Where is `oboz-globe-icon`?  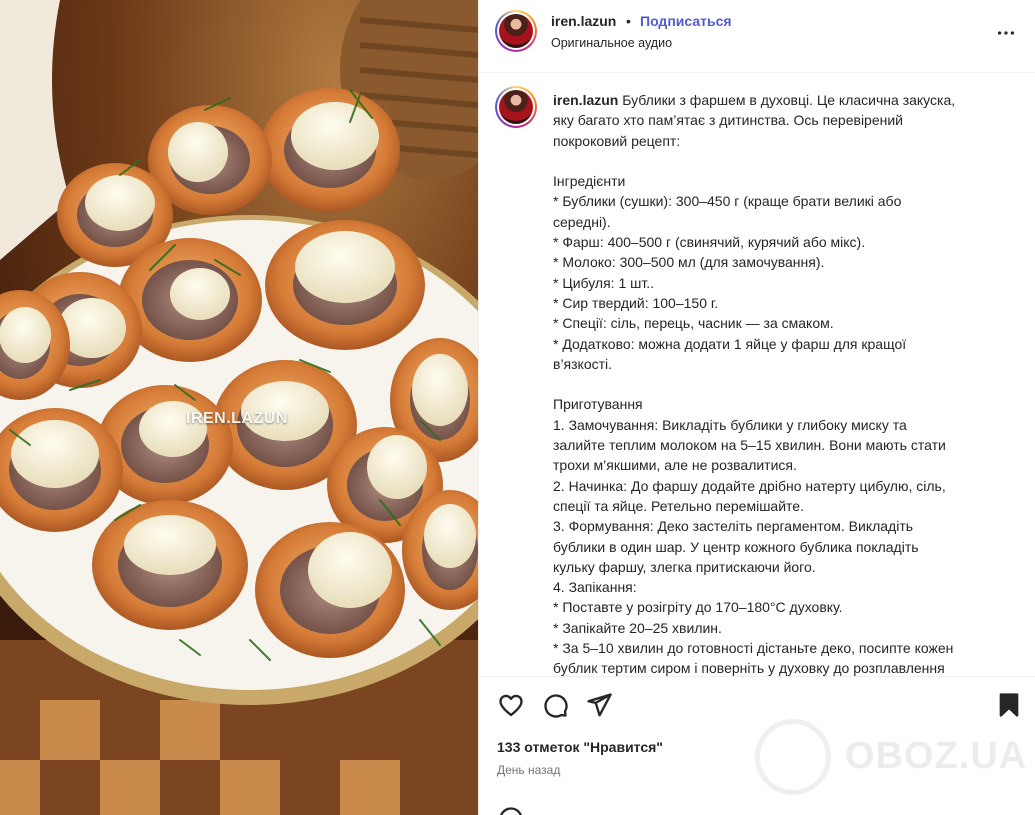
oboz-globe-icon is located at coordinates (793, 757).